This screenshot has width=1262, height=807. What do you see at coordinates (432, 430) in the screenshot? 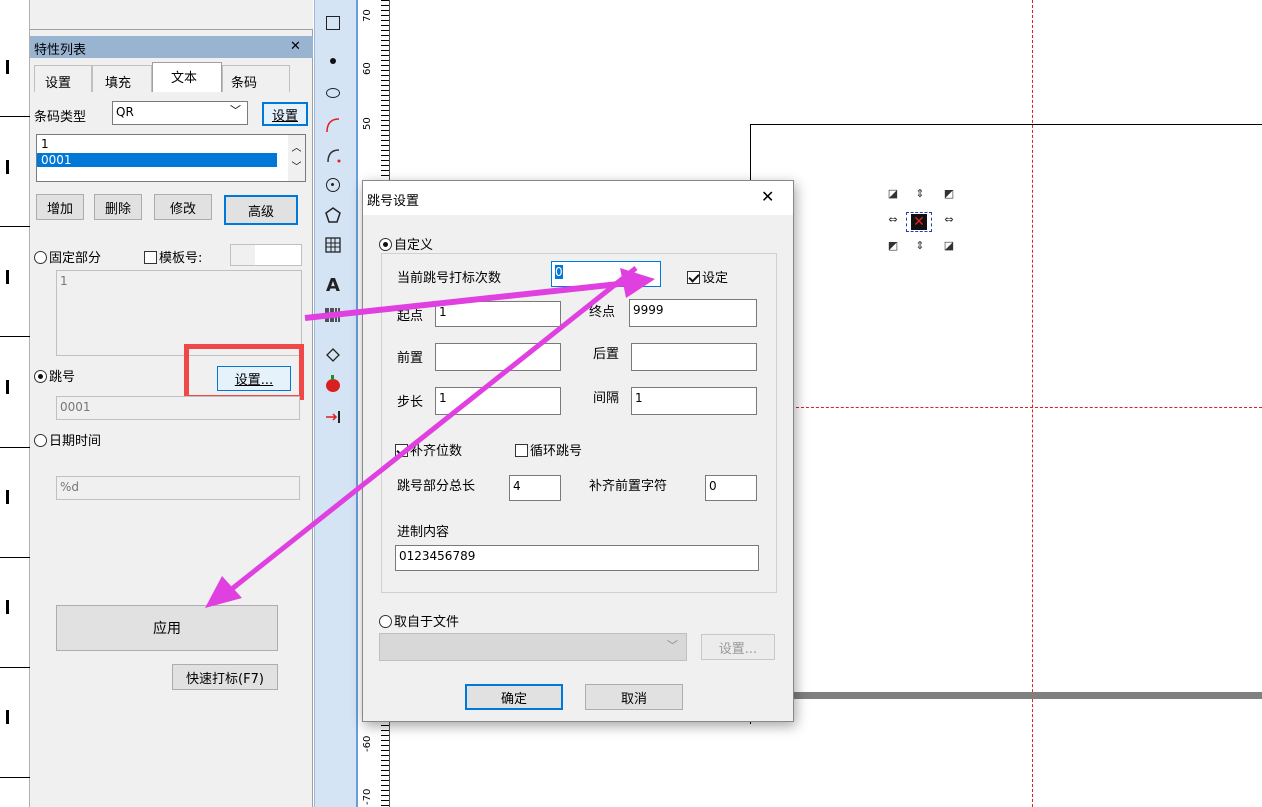
I see `arrow-to-apply` at bounding box center [432, 430].